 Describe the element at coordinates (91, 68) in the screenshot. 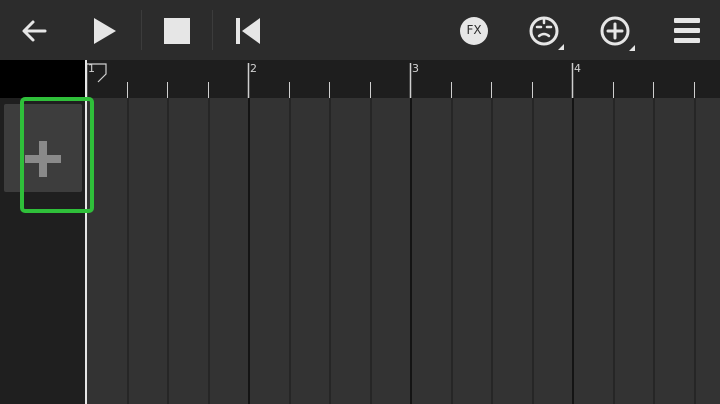

I see `ruler-bar-label: 1` at that location.